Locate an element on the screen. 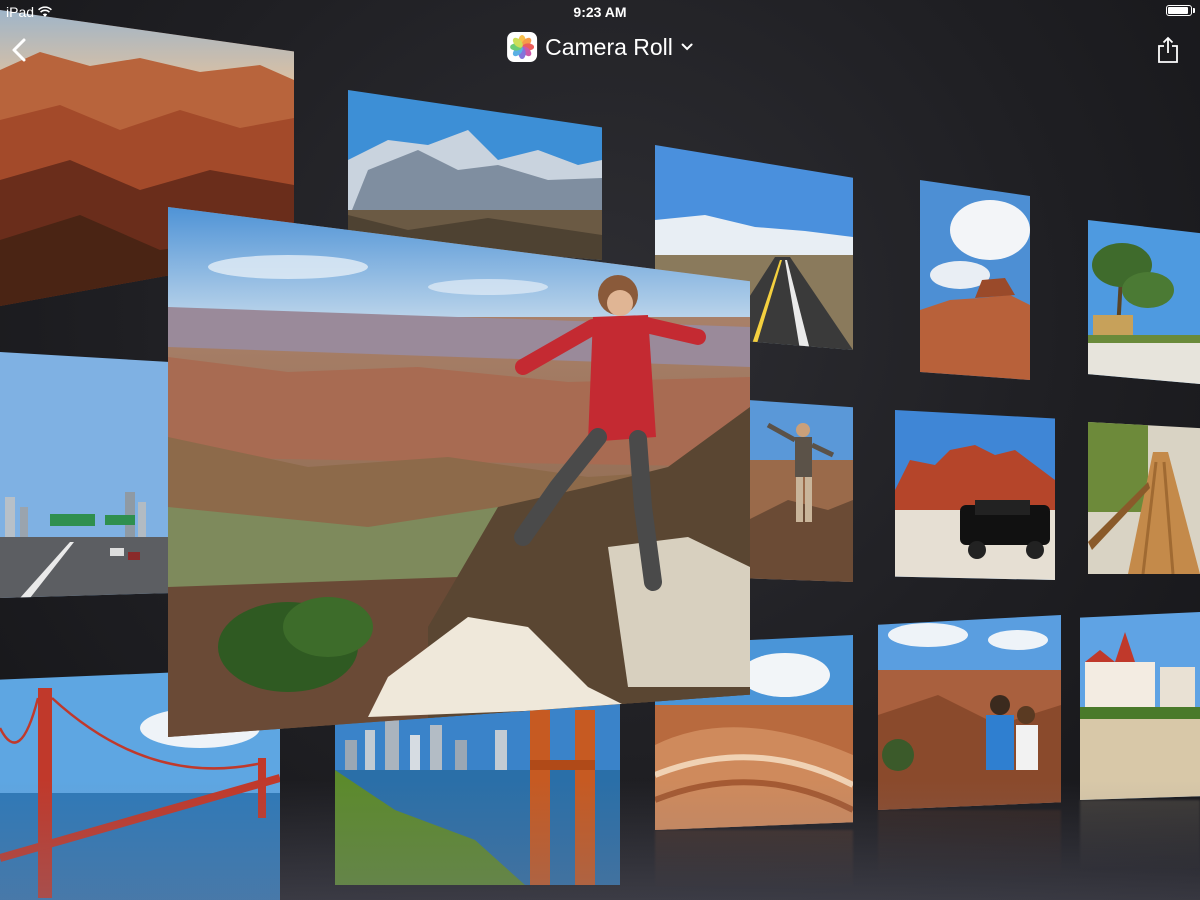  battery-icon is located at coordinates (1180, 10).